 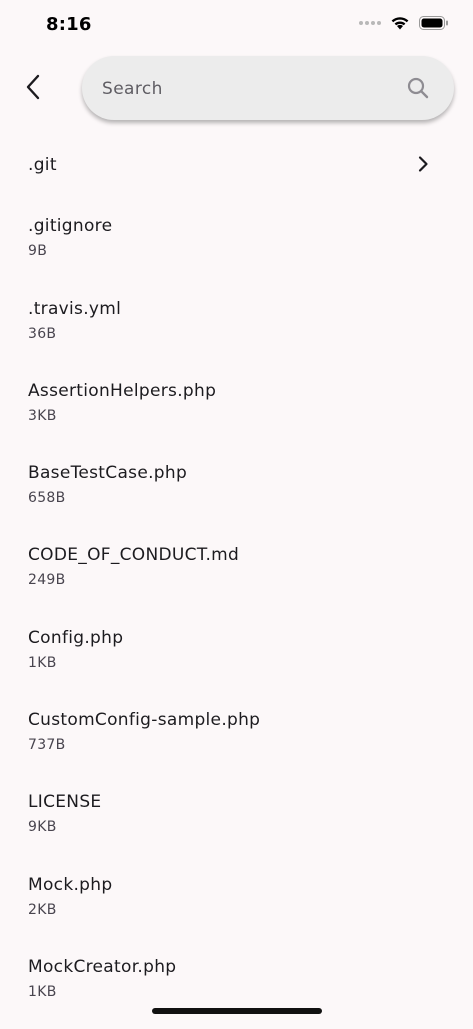 What do you see at coordinates (236, 988) in the screenshot?
I see `list-item: MockCreator.php 1KB` at bounding box center [236, 988].